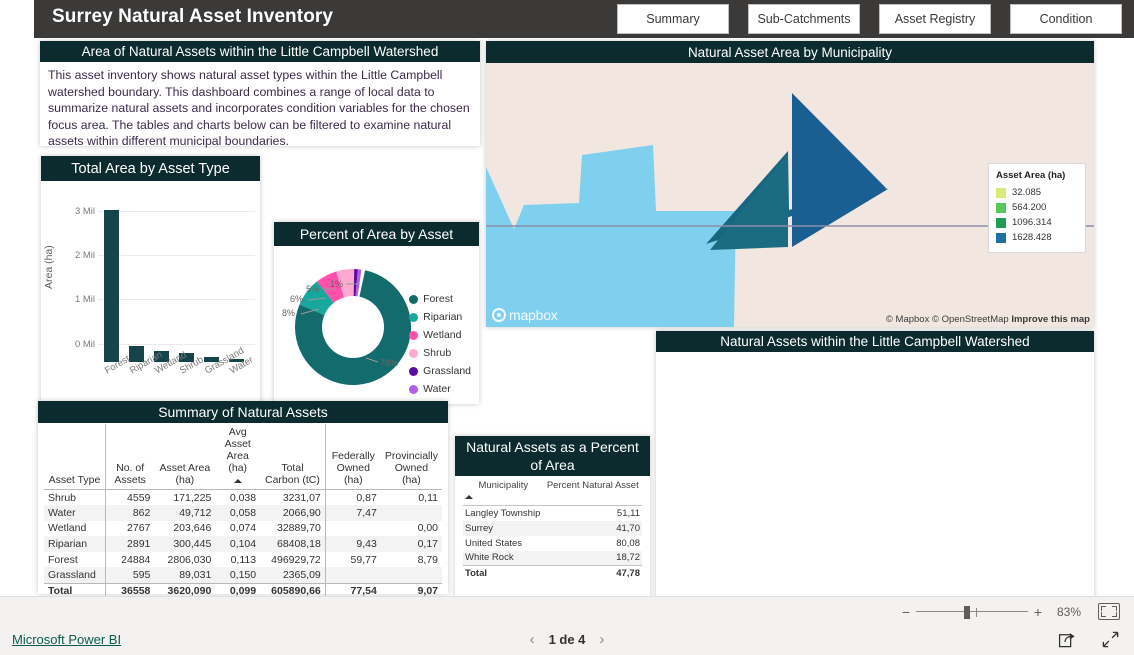 This screenshot has height=655, width=1134. What do you see at coordinates (129, 559) in the screenshot?
I see `cell-count: 24884` at bounding box center [129, 559].